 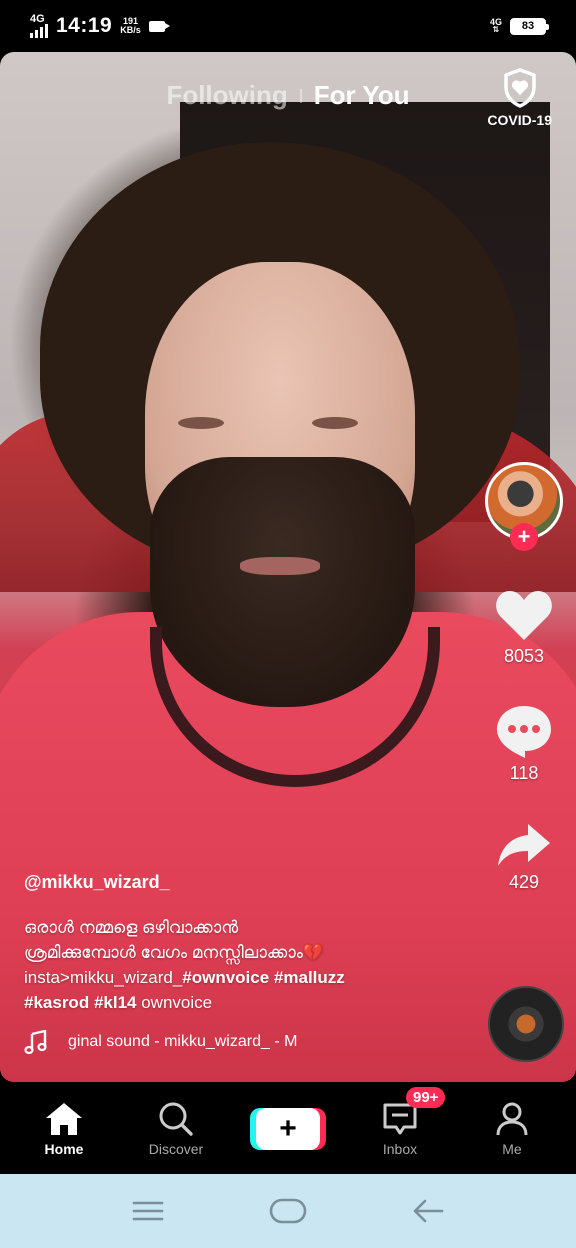 What do you see at coordinates (335, 423) in the screenshot?
I see `video-subject-eye-right` at bounding box center [335, 423].